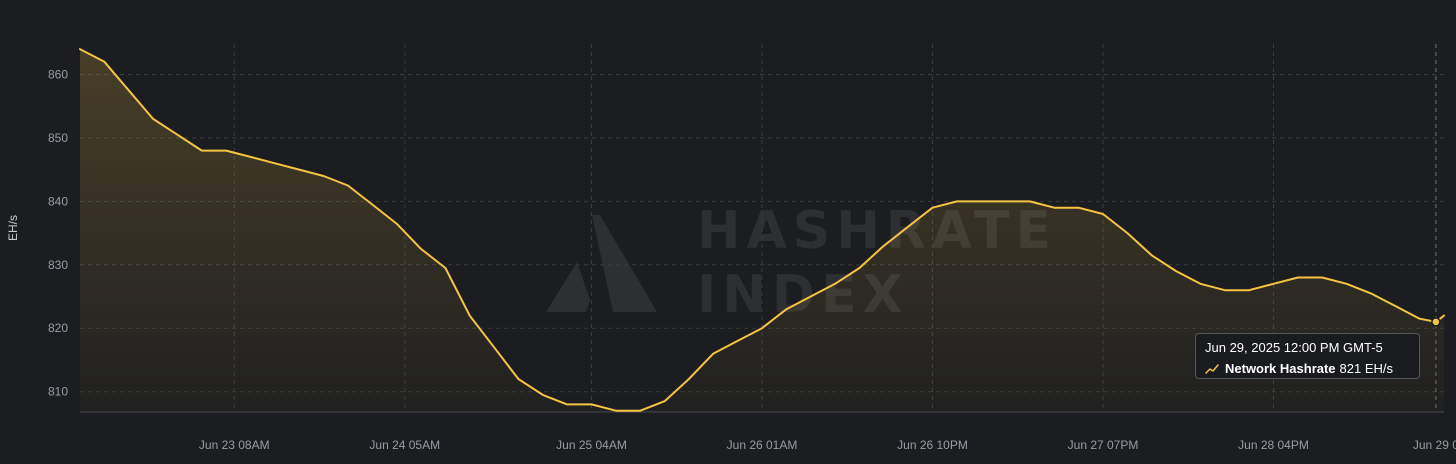 The height and width of the screenshot is (464, 1456). Describe the element at coordinates (1294, 347) in the screenshot. I see `tooltip-date: Jun 29, 2025 12:00 PM GMT-5` at that location.